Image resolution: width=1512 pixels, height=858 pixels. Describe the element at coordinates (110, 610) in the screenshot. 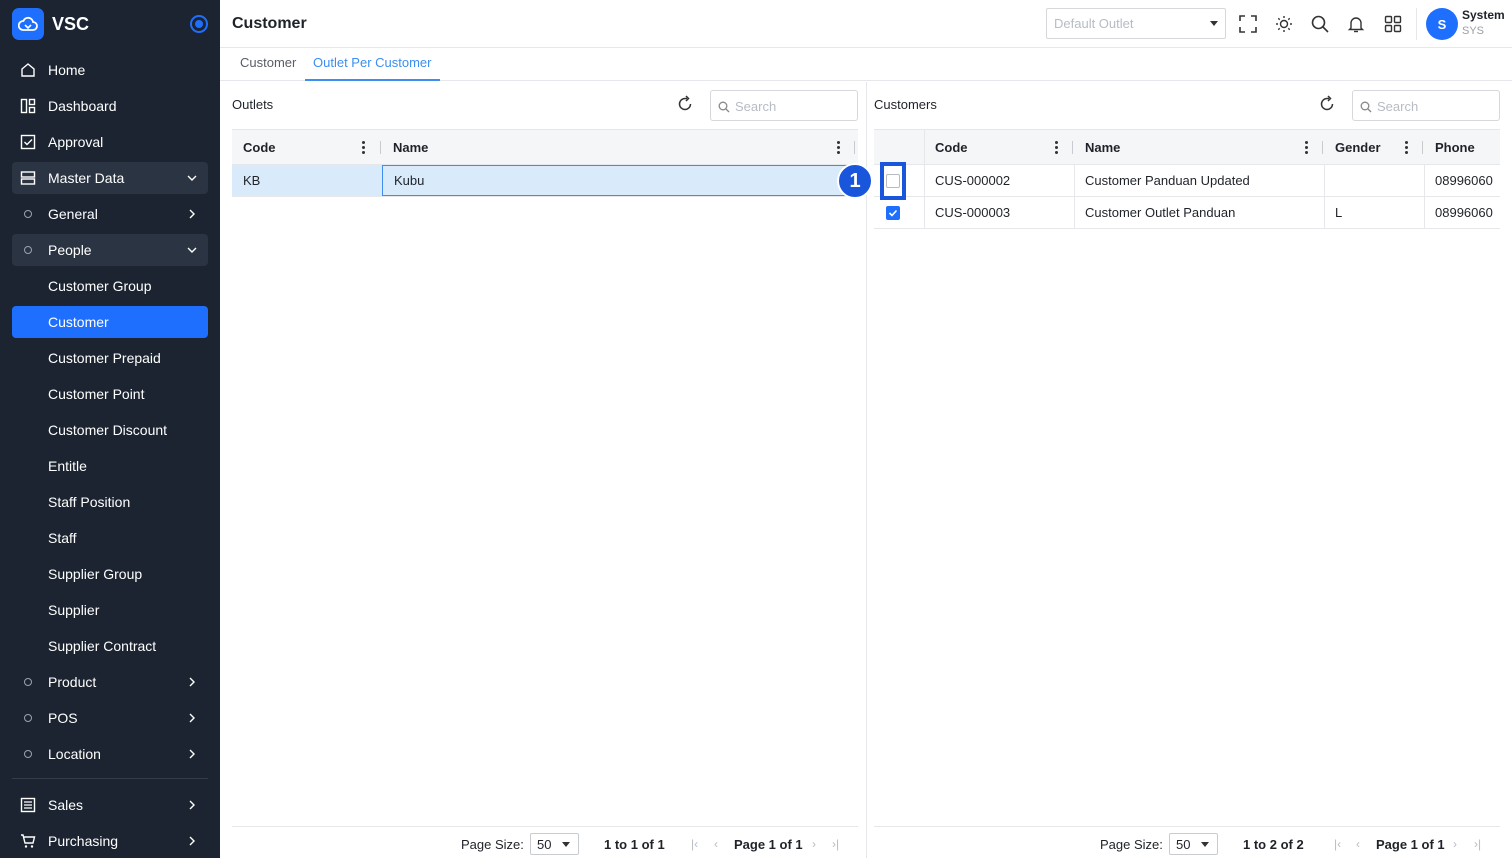

I see `sidebar-item-supplier: Supplier` at that location.